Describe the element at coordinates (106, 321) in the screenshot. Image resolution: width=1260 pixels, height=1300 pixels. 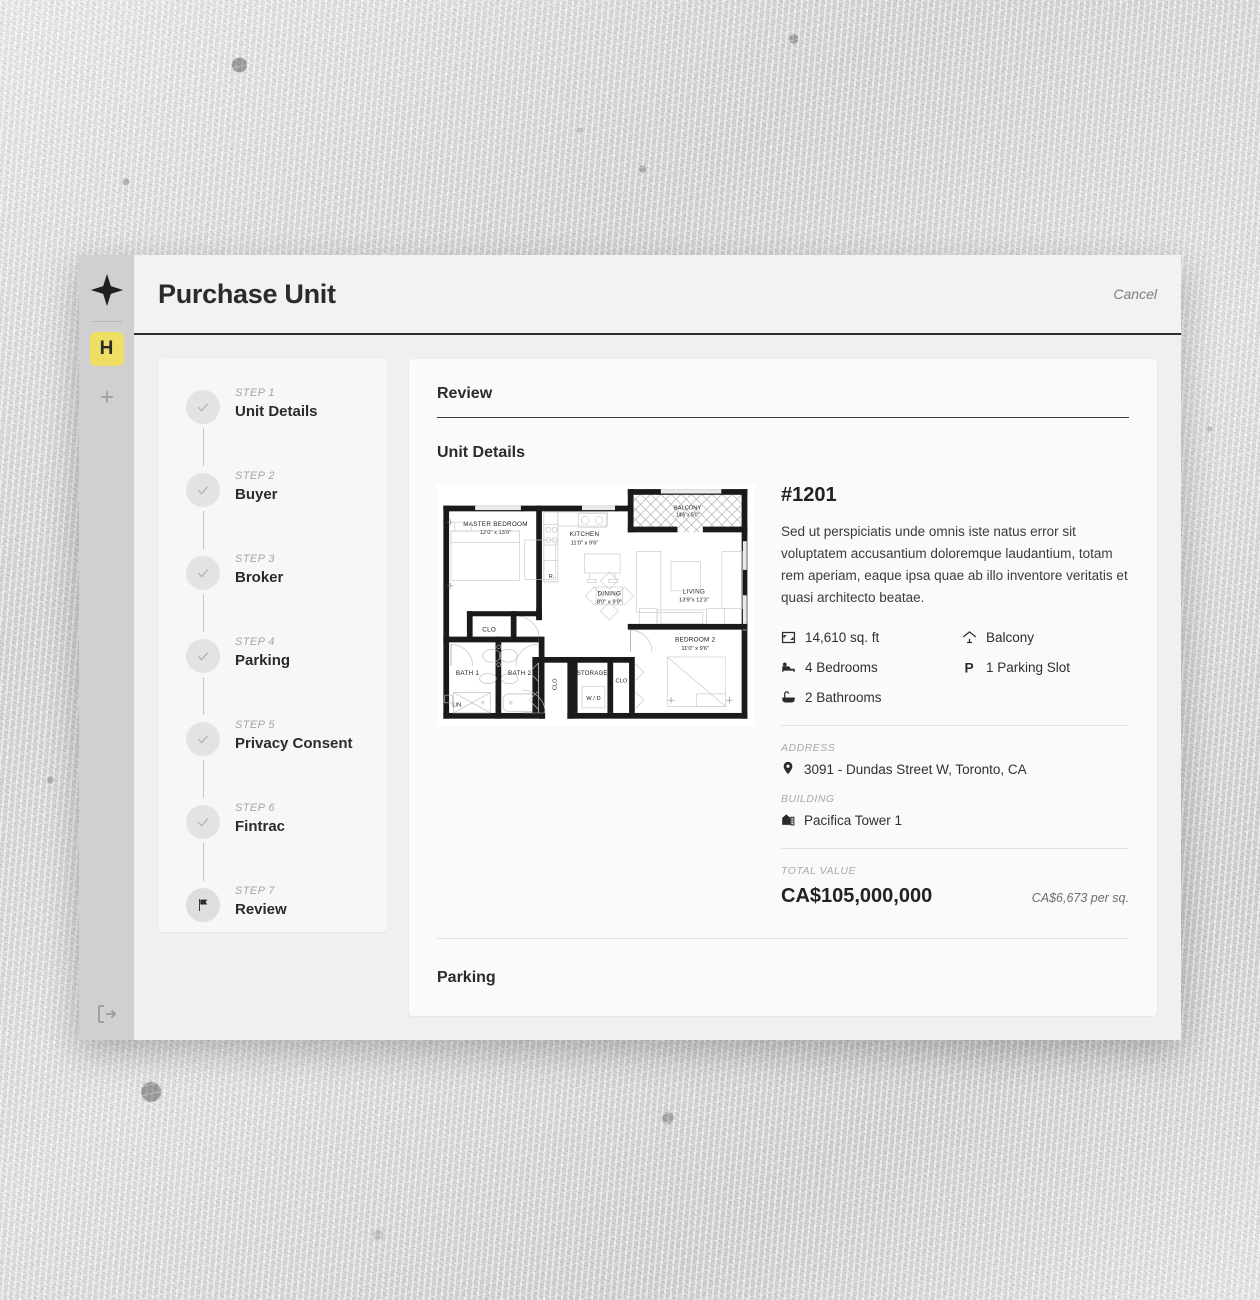
I see `rail-divider` at that location.